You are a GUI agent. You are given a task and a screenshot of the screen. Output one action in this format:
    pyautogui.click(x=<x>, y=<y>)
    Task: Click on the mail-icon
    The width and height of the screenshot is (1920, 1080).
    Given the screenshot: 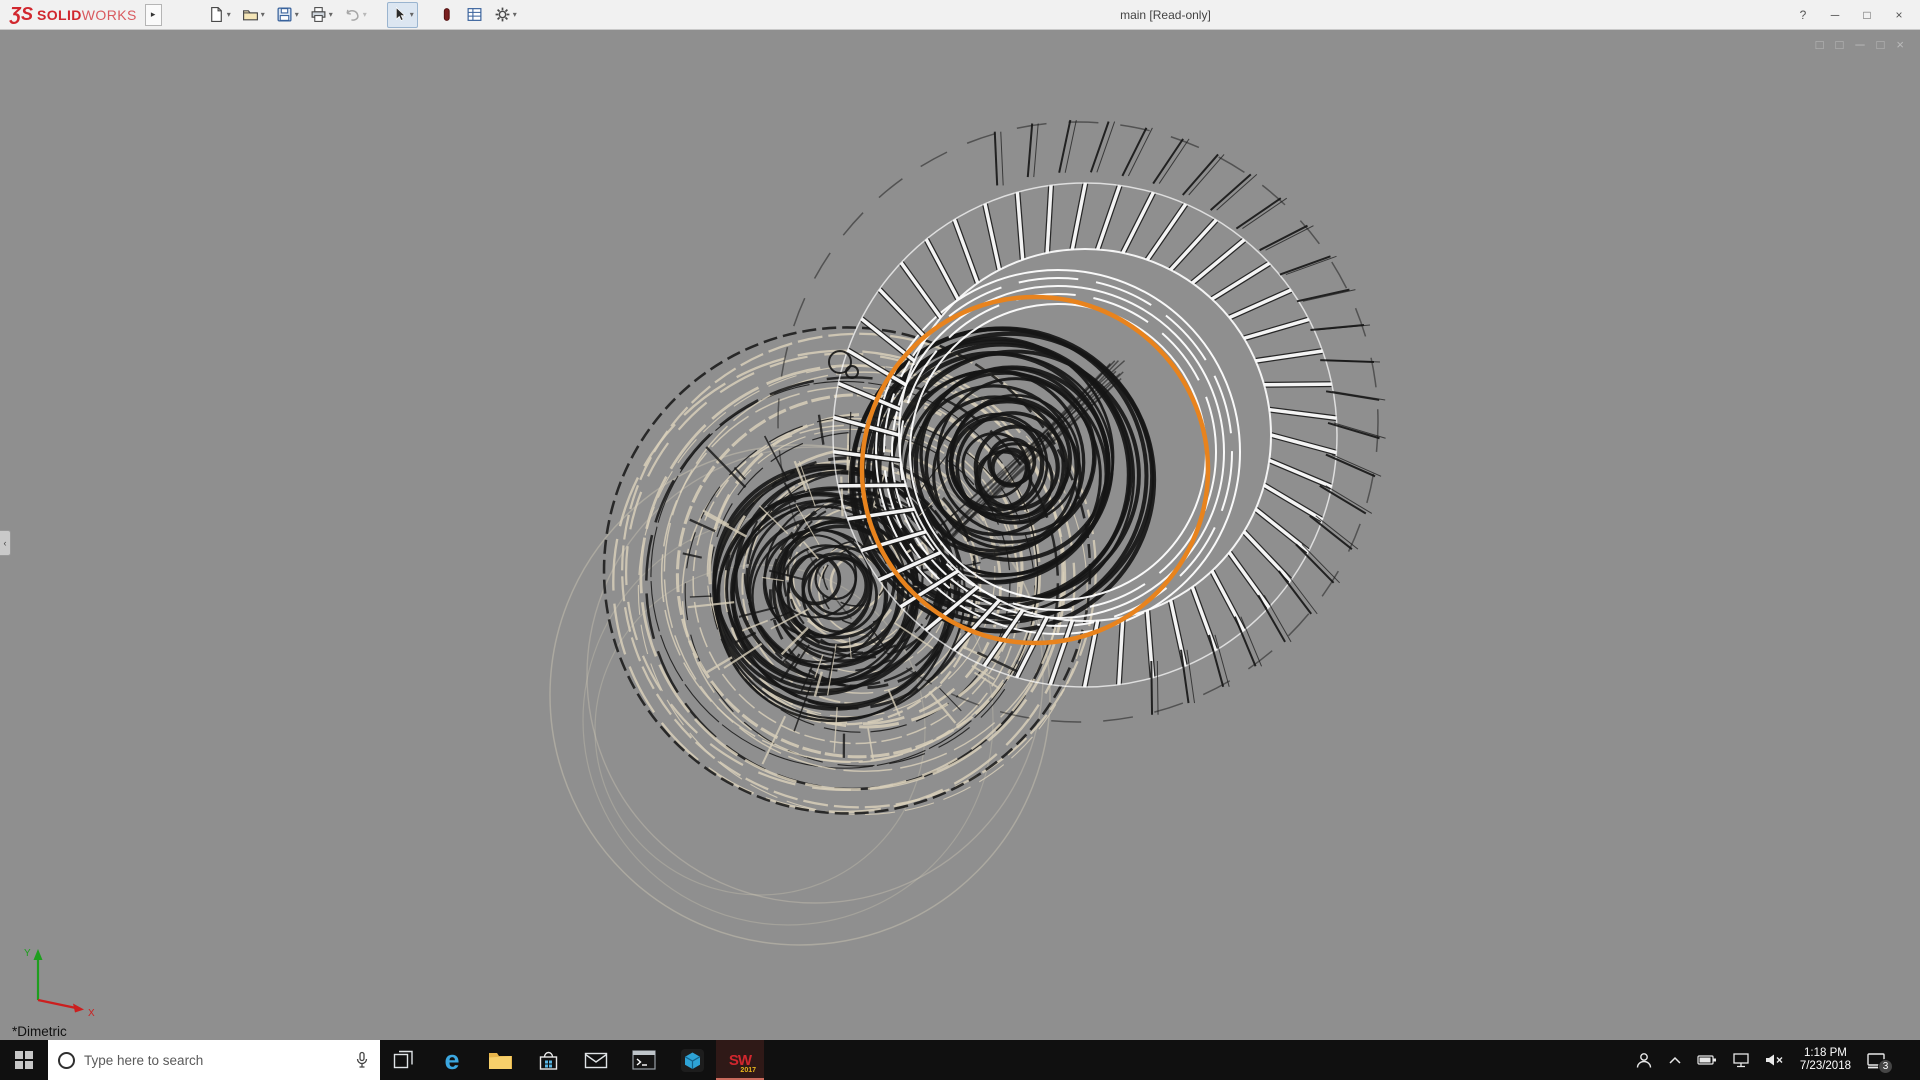 What is the action you would take?
    pyautogui.click(x=596, y=1060)
    